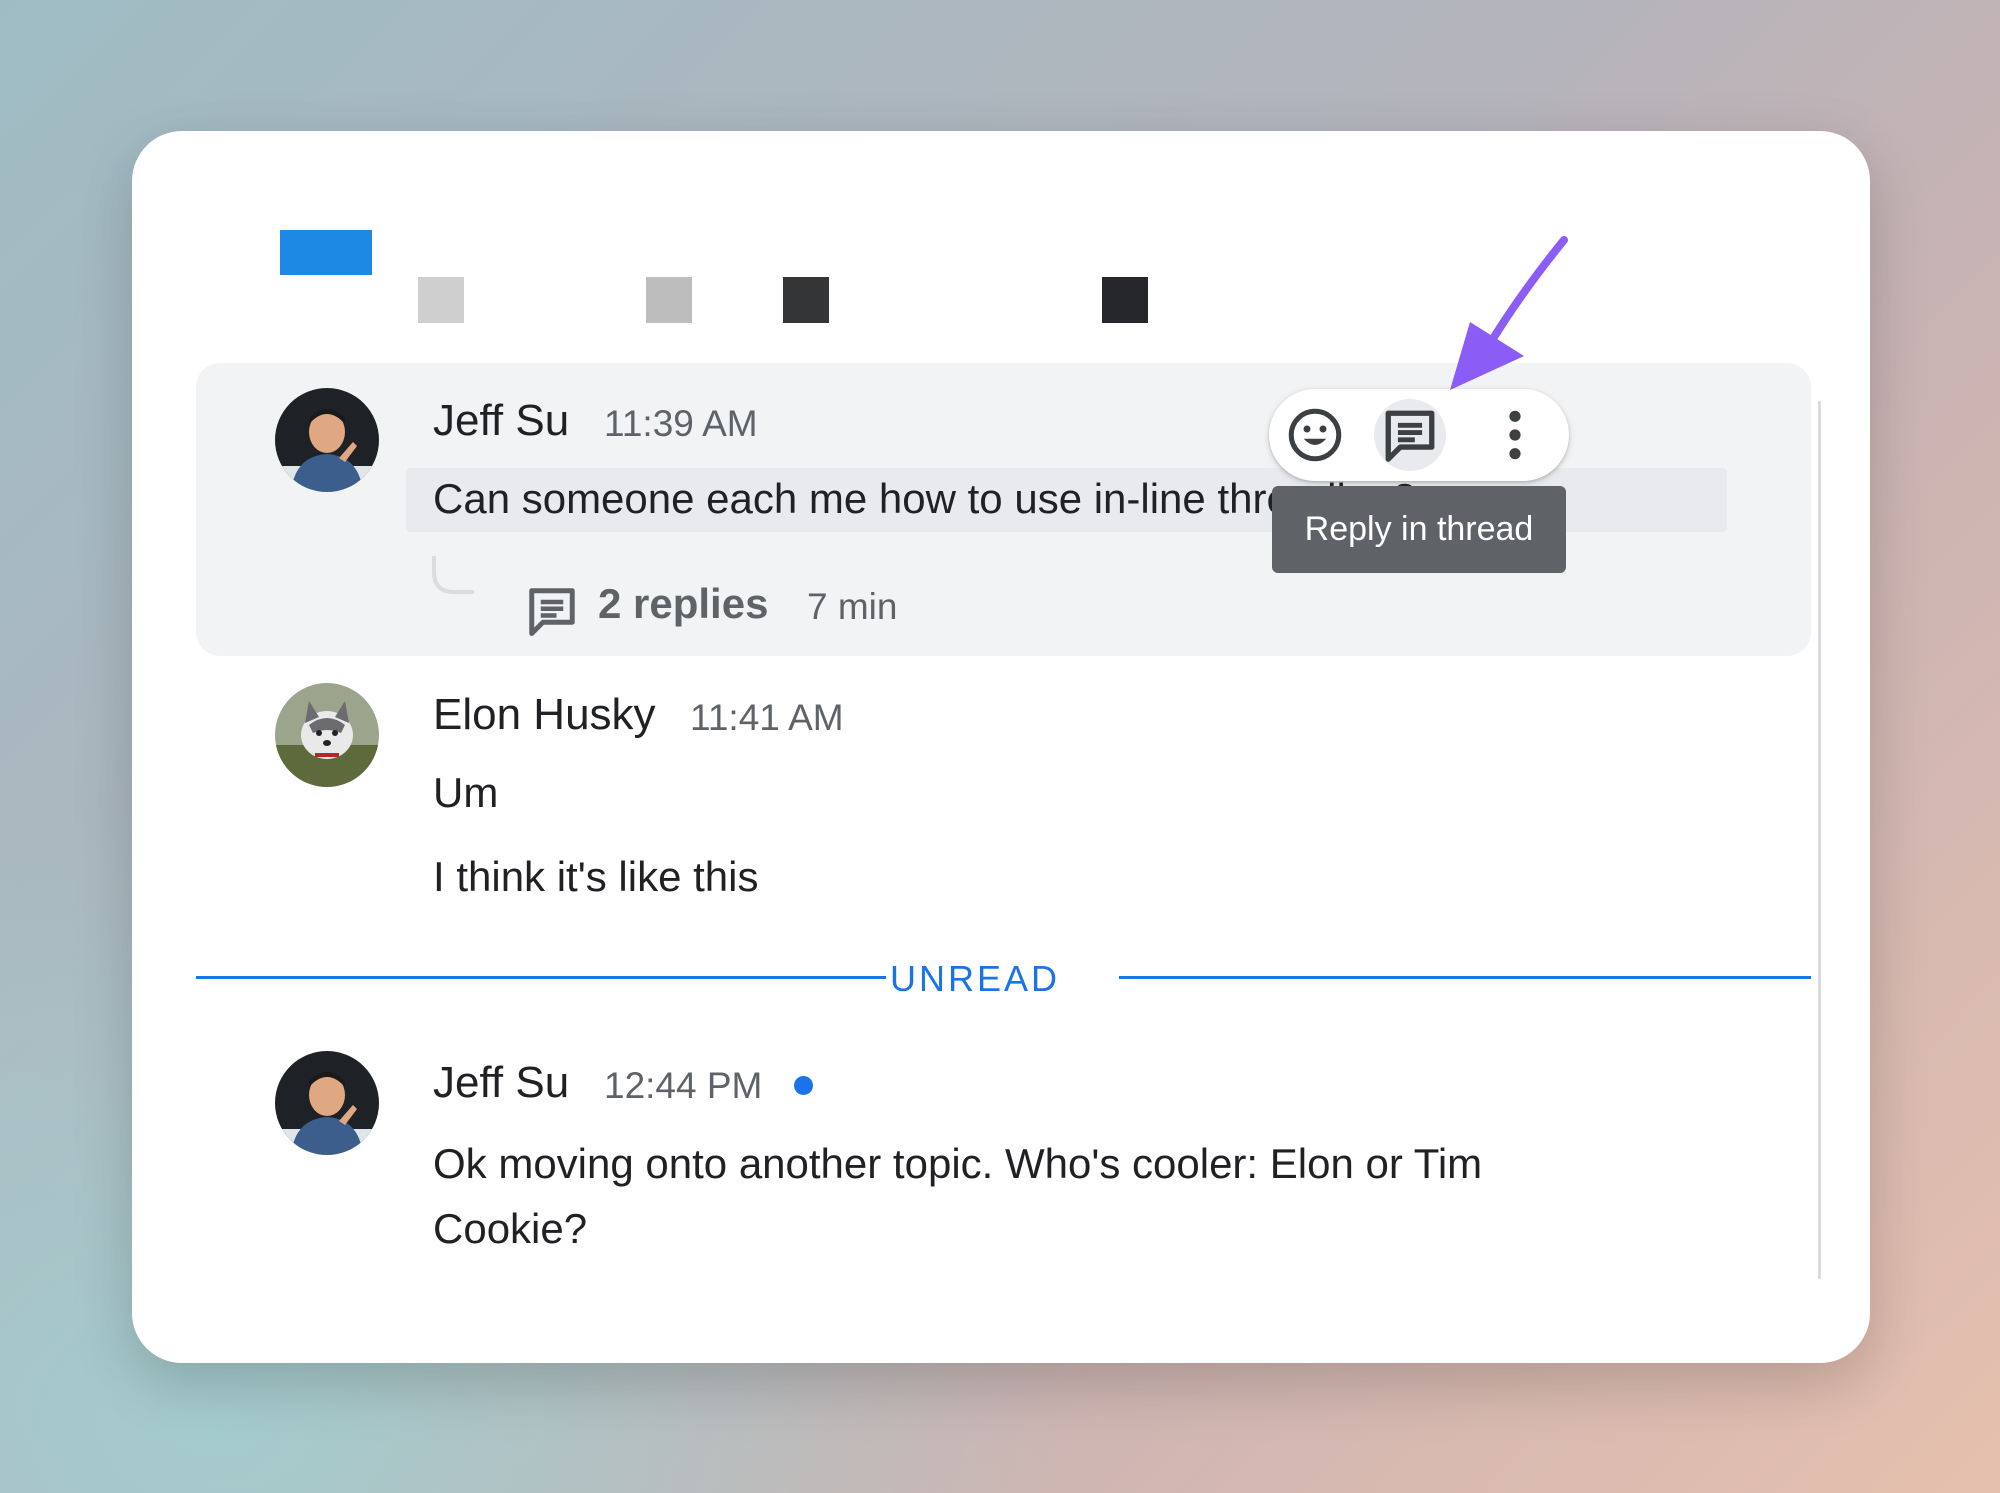 The height and width of the screenshot is (1493, 2000). I want to click on tooltip-reply-in-thread: Reply in thread, so click(1419, 529).